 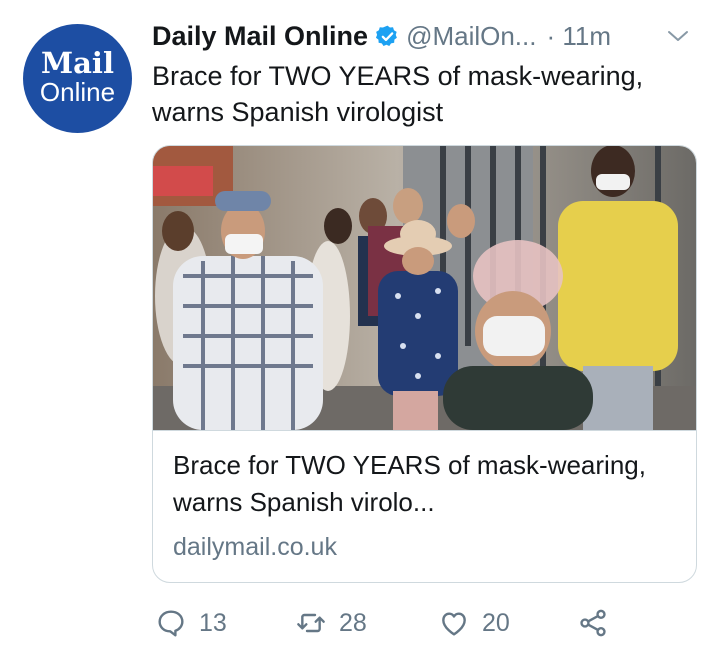 I want to click on like-count: 20, so click(x=496, y=622).